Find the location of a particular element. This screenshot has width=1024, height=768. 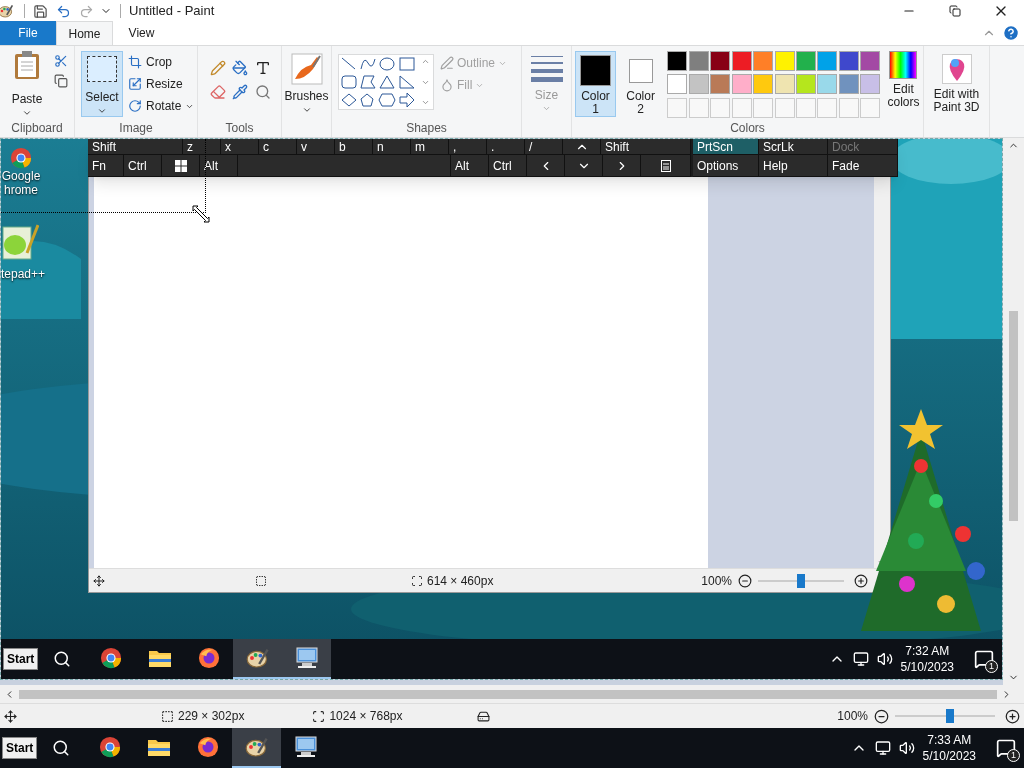

scroll-up-icon is located at coordinates (425, 61).